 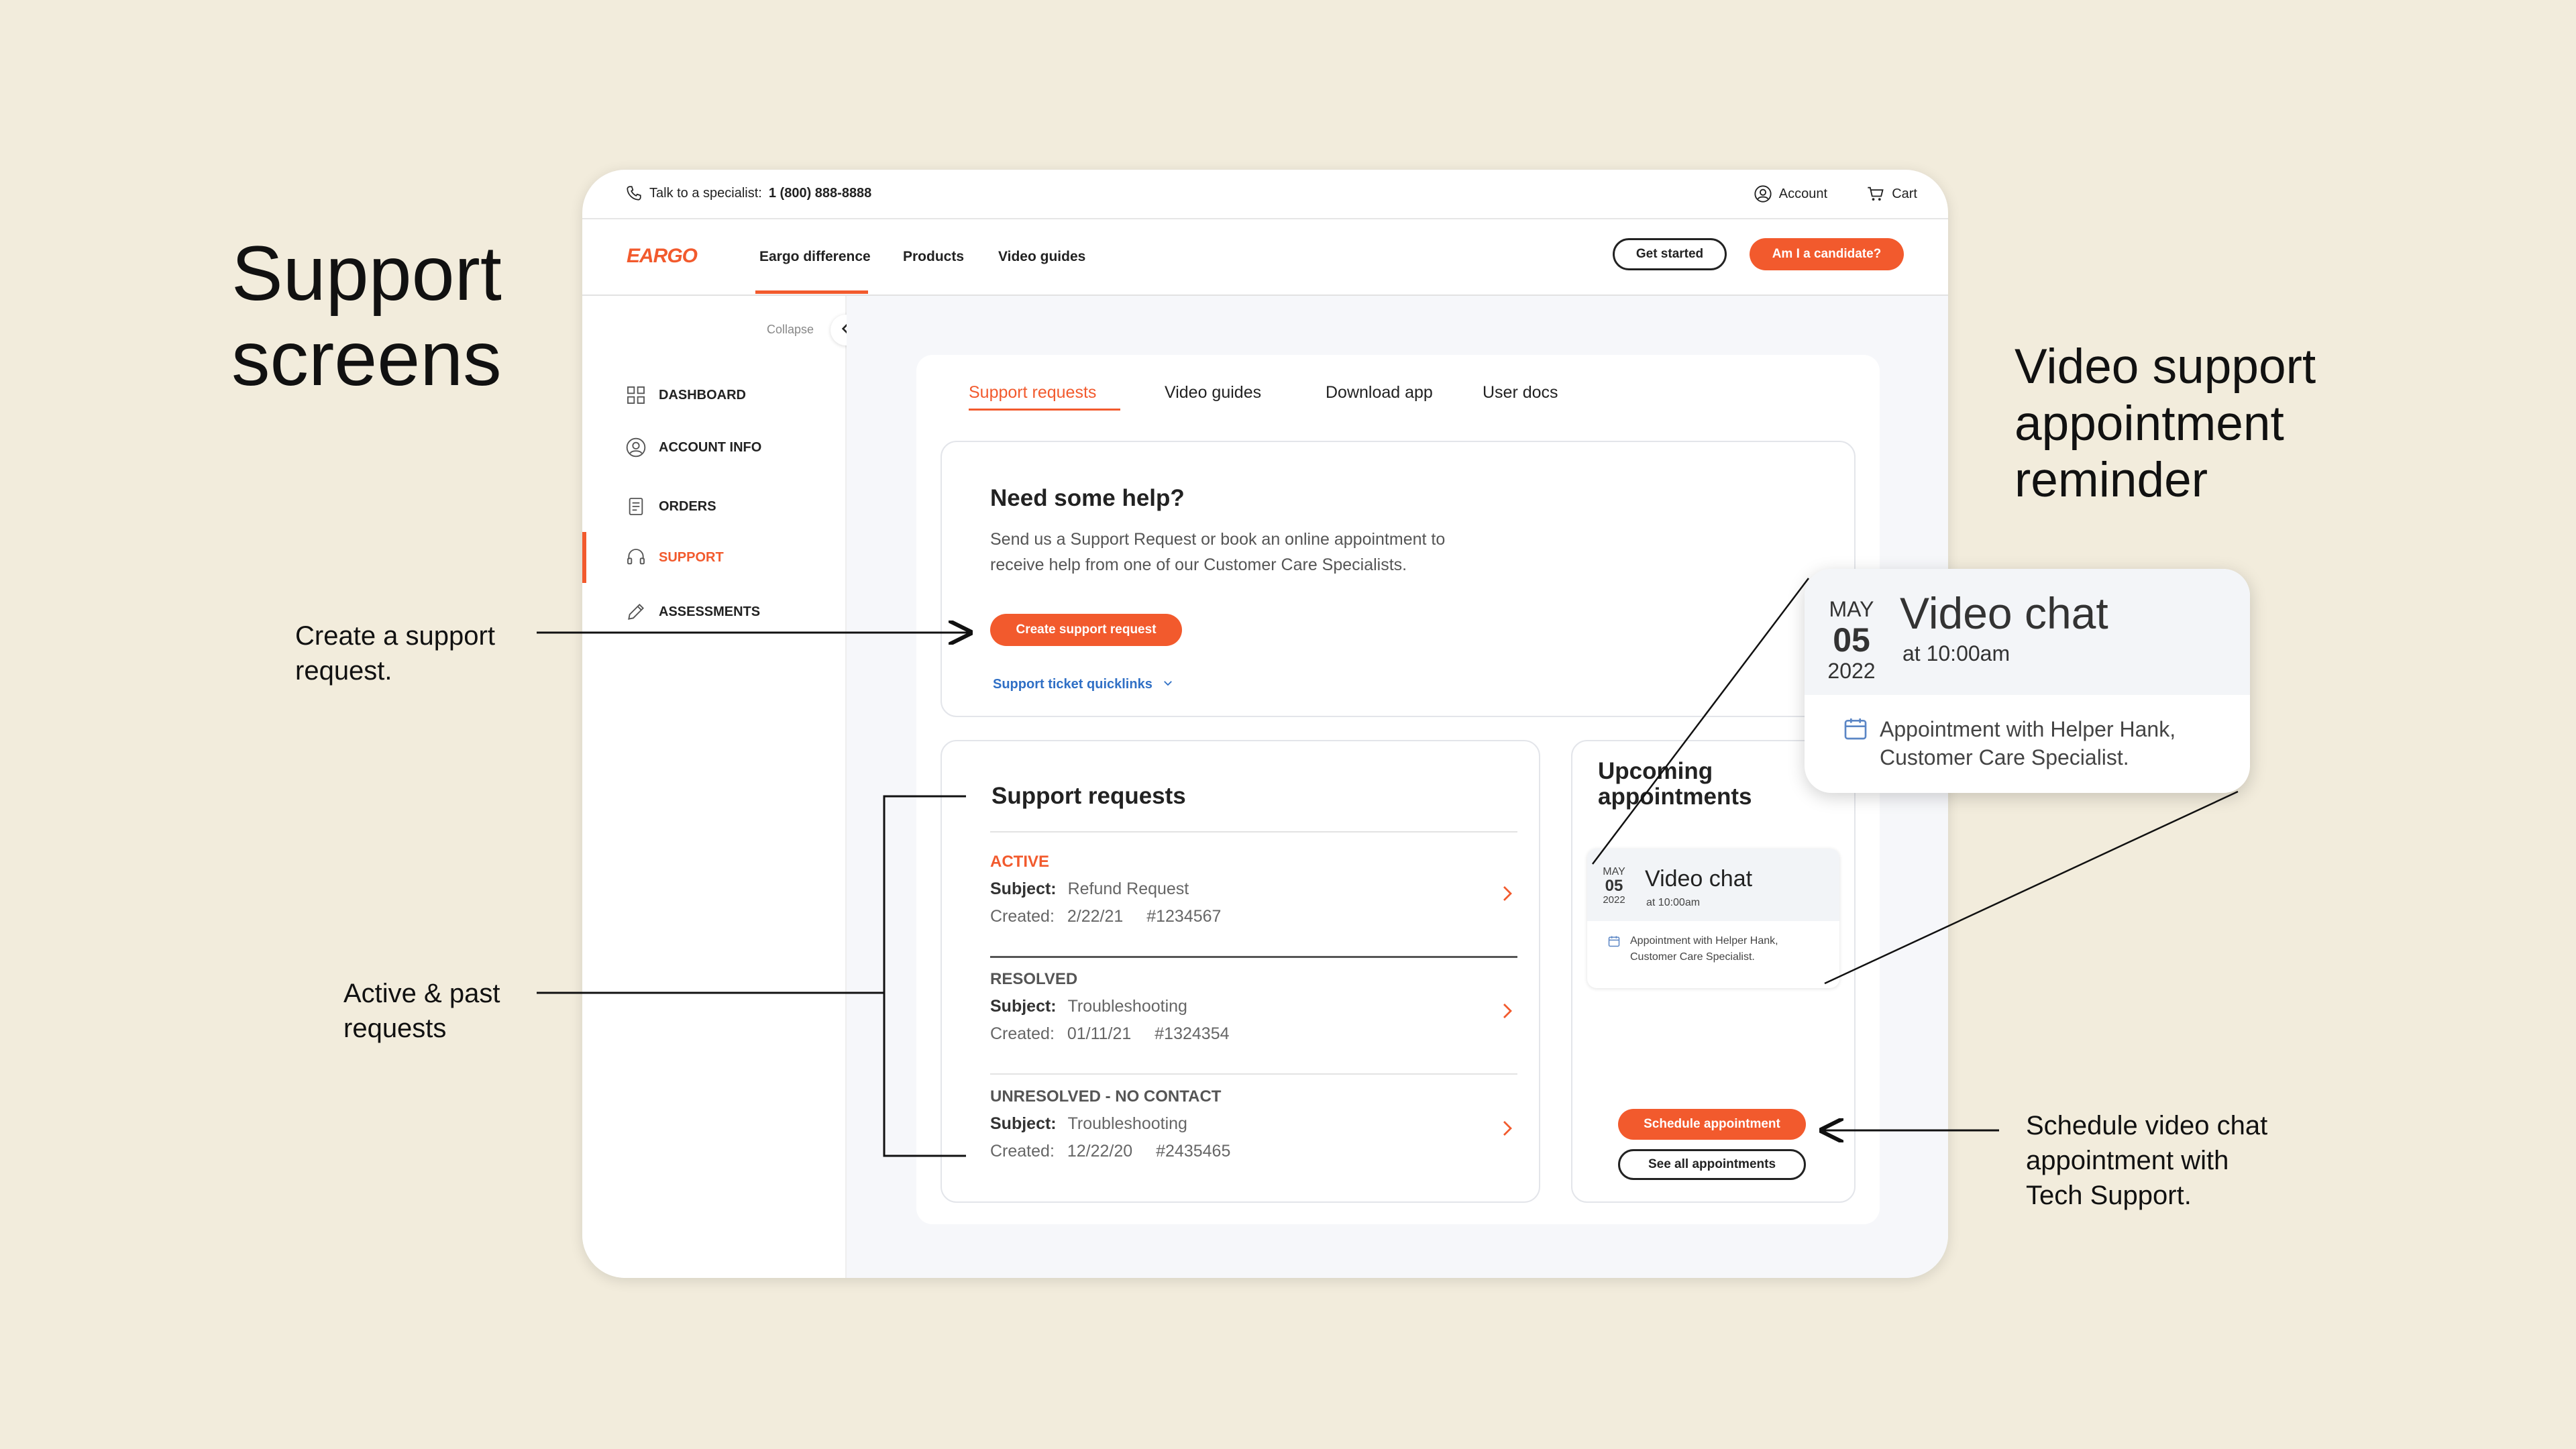 What do you see at coordinates (2031, 887) in the screenshot?
I see `zoom-line-bottom` at bounding box center [2031, 887].